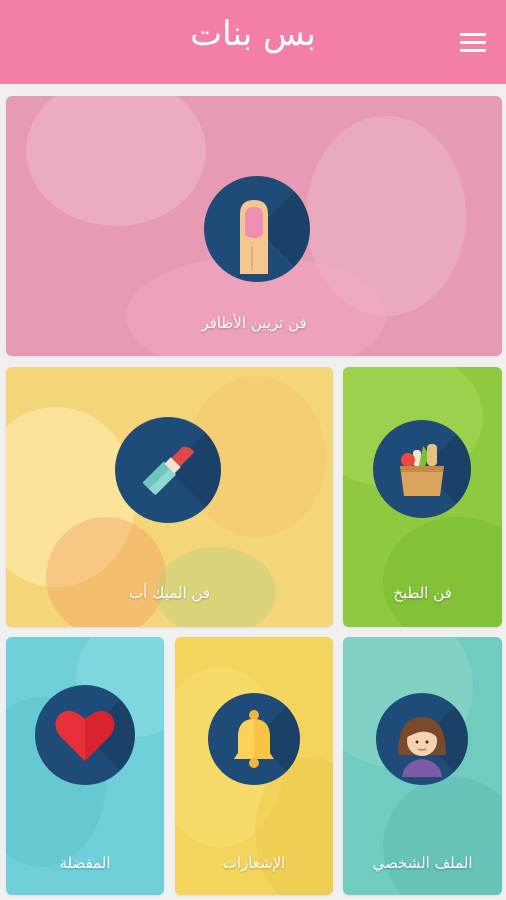 The height and width of the screenshot is (900, 506). What do you see at coordinates (85, 863) in the screenshot?
I see `tile-favorites-label: المفضلة` at bounding box center [85, 863].